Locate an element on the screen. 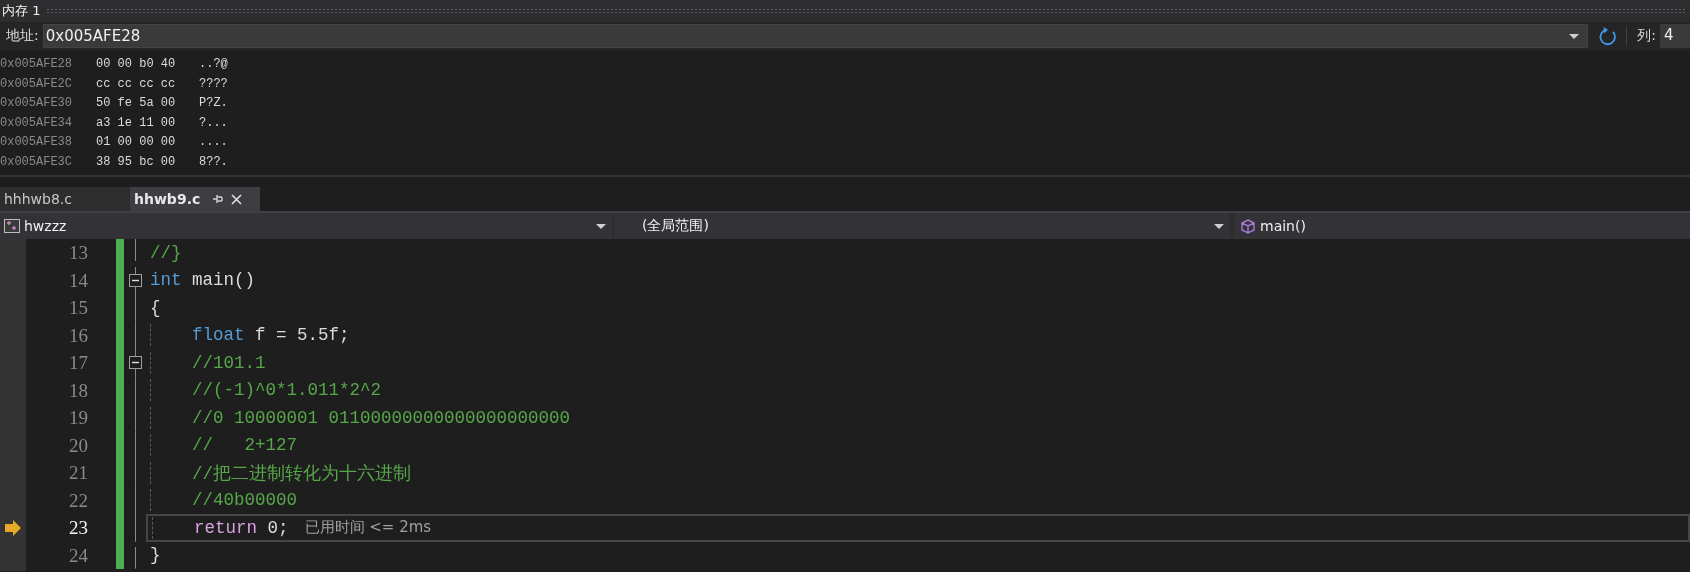 This screenshot has width=1690, height=572. address-label: 地址: is located at coordinates (22, 36).